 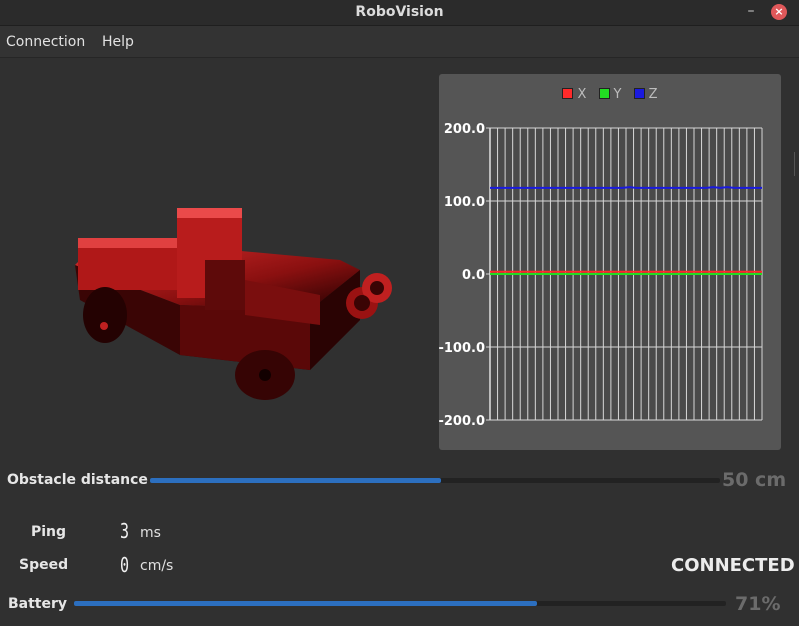 I want to click on ping-lcd: 3, so click(x=125, y=531).